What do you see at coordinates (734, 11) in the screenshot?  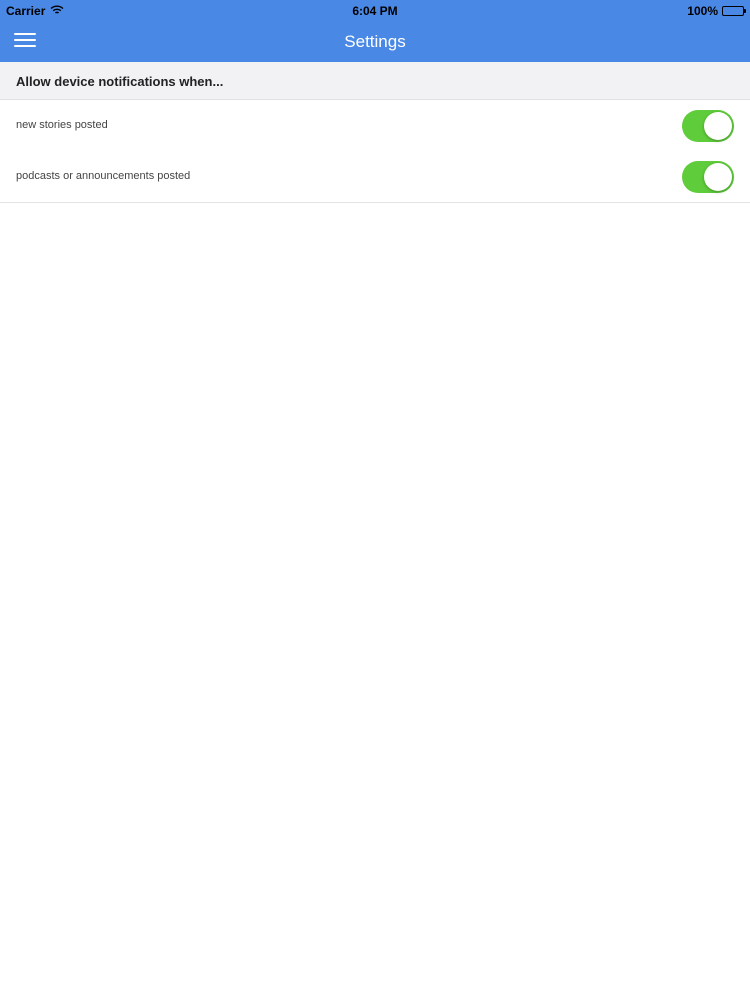 I see `battery-icon` at bounding box center [734, 11].